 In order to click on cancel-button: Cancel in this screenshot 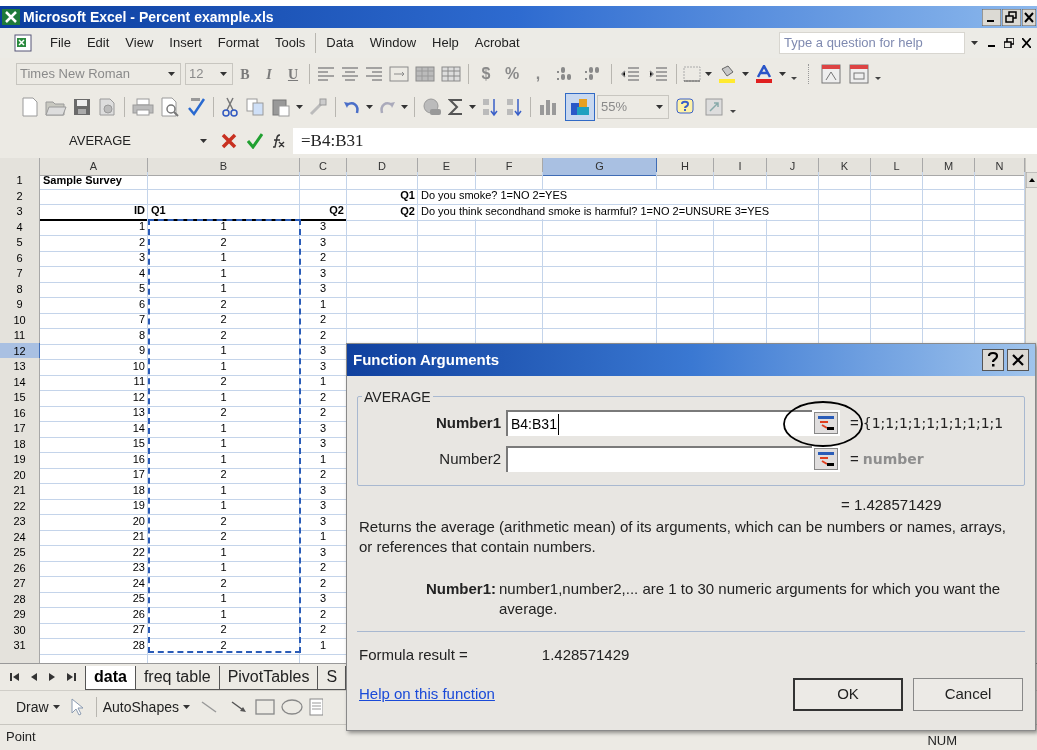, I will do `click(968, 694)`.